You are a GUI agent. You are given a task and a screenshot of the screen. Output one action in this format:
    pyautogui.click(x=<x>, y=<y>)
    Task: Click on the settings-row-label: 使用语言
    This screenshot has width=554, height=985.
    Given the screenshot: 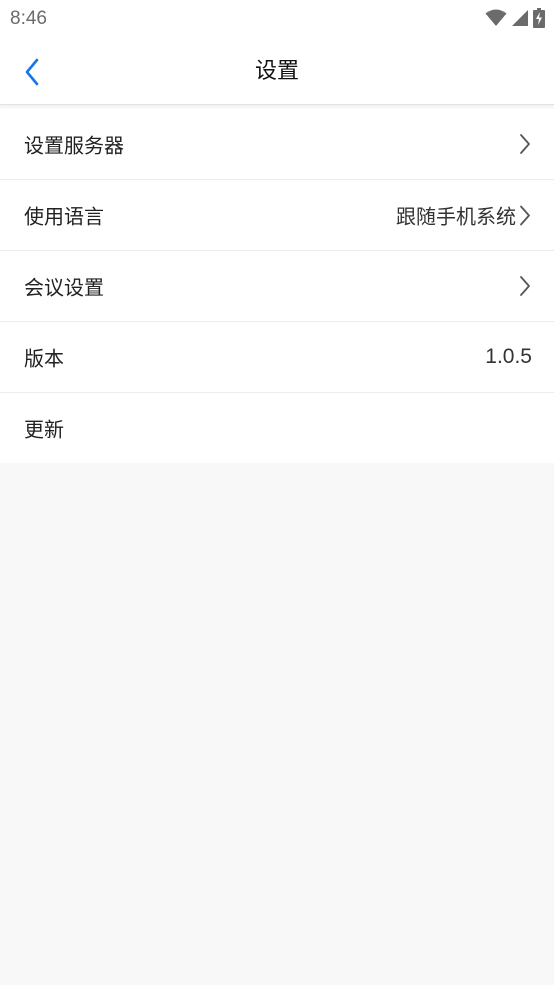 What is the action you would take?
    pyautogui.click(x=64, y=216)
    